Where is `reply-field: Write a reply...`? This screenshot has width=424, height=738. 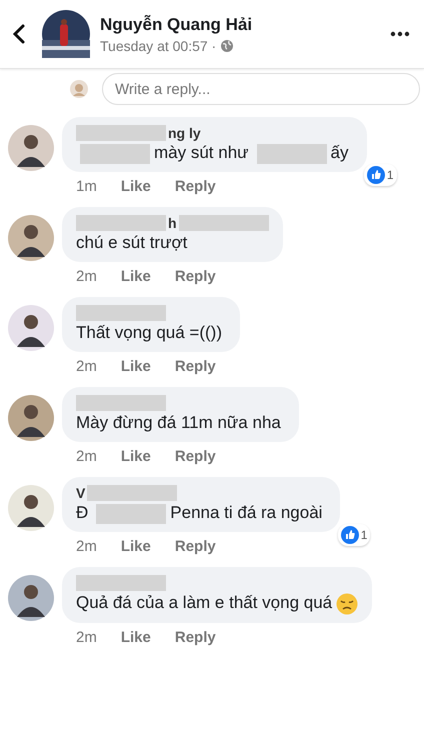 reply-field: Write a reply... is located at coordinates (261, 89).